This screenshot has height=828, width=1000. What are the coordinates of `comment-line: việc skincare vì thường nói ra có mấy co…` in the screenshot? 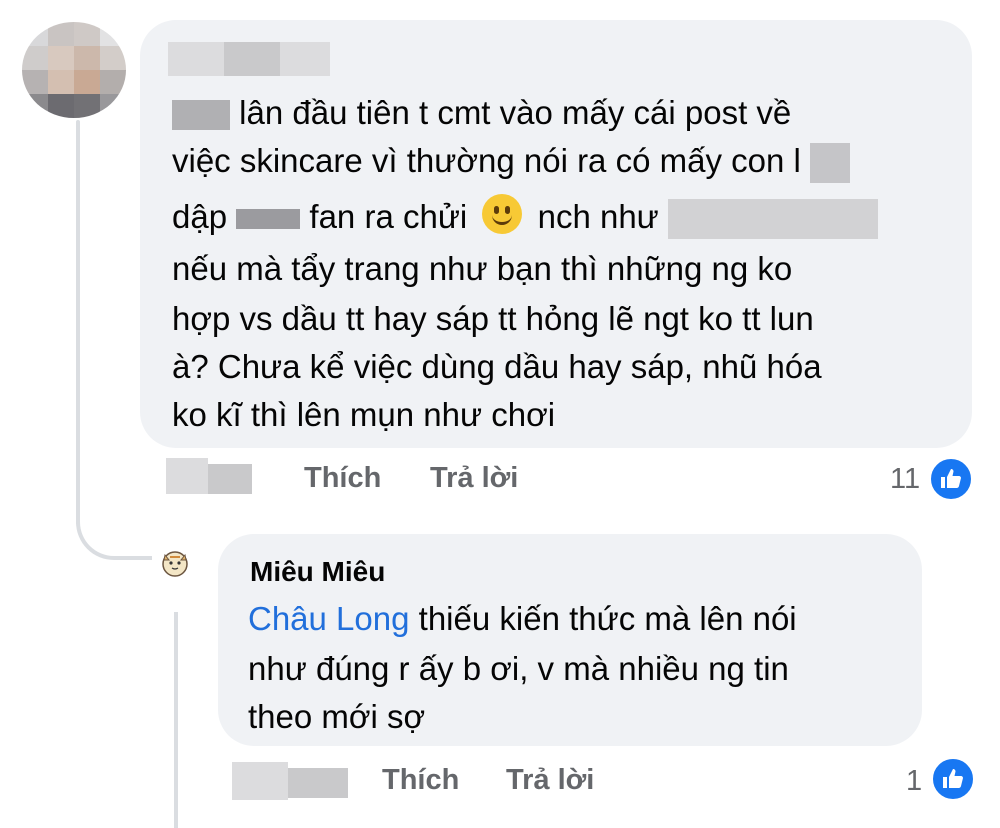 It's located at (511, 160).